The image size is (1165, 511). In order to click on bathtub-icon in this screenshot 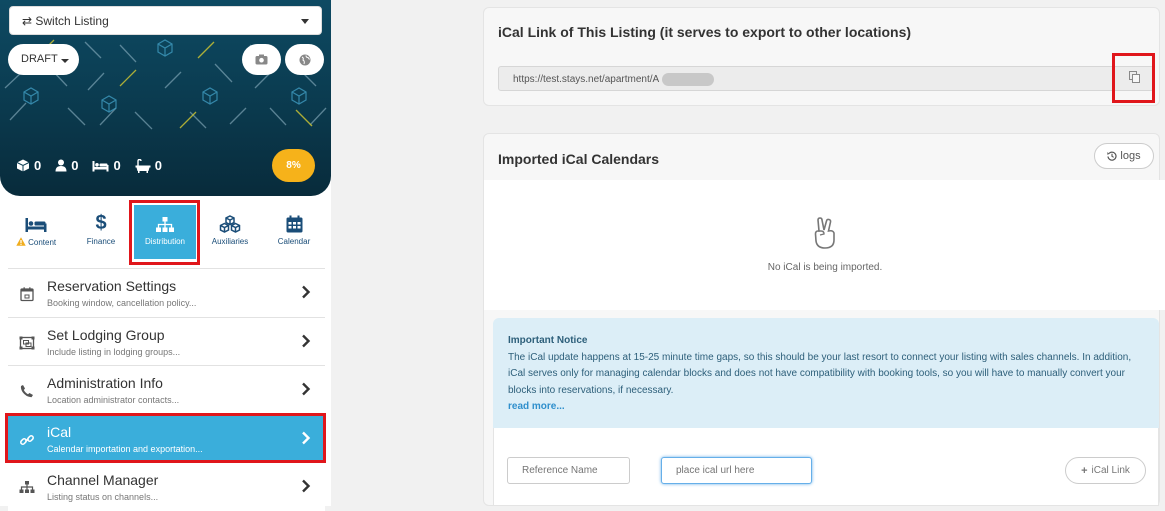, I will do `click(143, 165)`.